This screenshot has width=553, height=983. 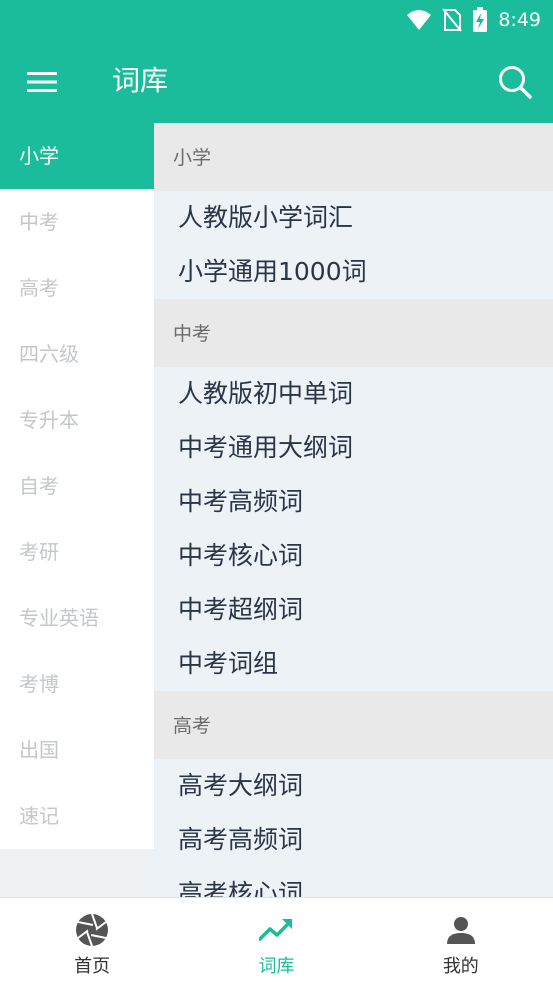 I want to click on sidebar-item-self-study: 自考, so click(x=77, y=486).